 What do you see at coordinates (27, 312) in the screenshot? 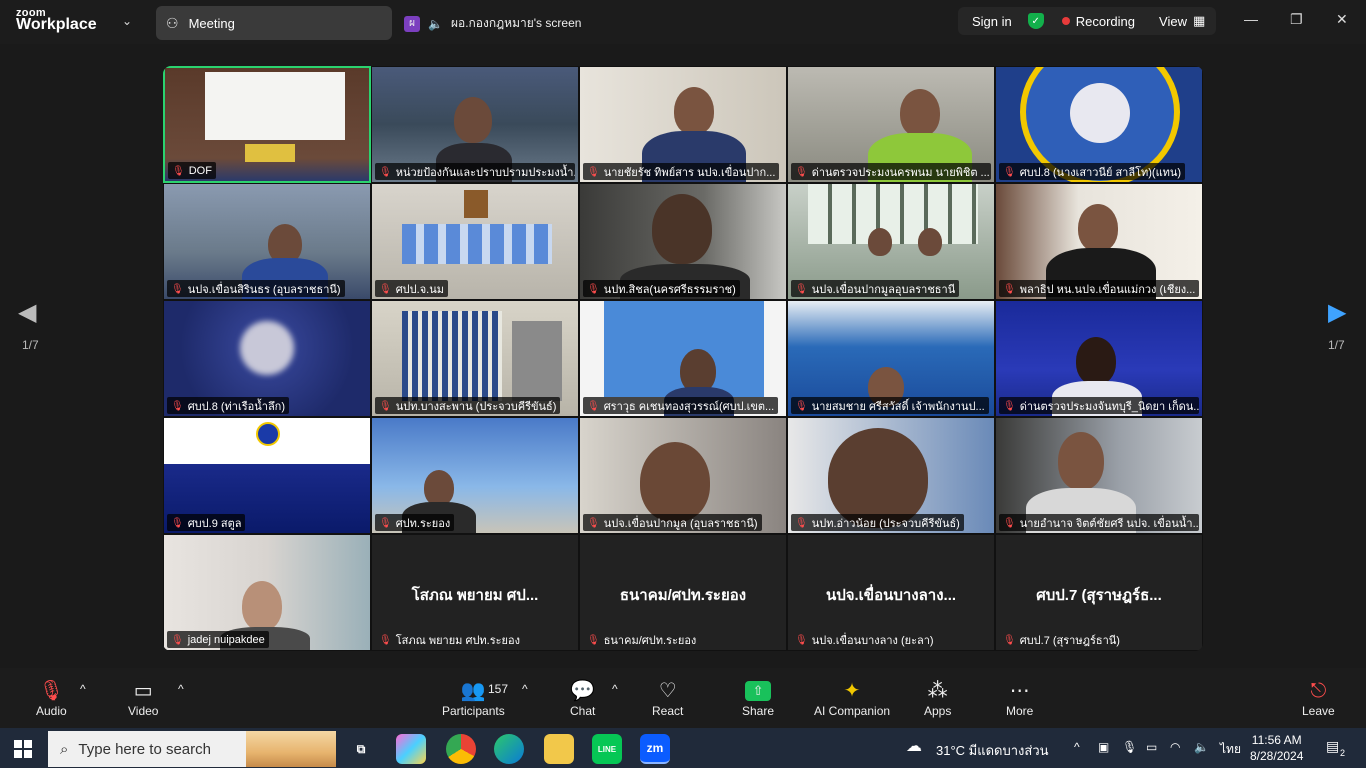
I see `previous-page-icon: ◀` at bounding box center [27, 312].